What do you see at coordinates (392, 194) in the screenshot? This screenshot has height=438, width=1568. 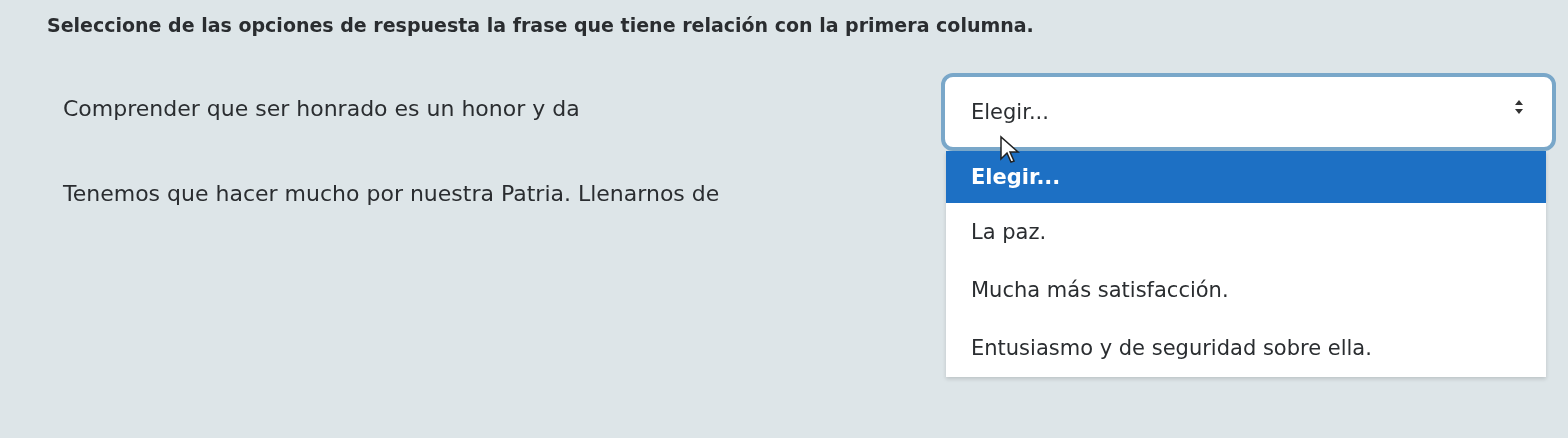 I see `question-text: Tenemos que hacer mucho por nuestra Patria. Llenarnos de` at bounding box center [392, 194].